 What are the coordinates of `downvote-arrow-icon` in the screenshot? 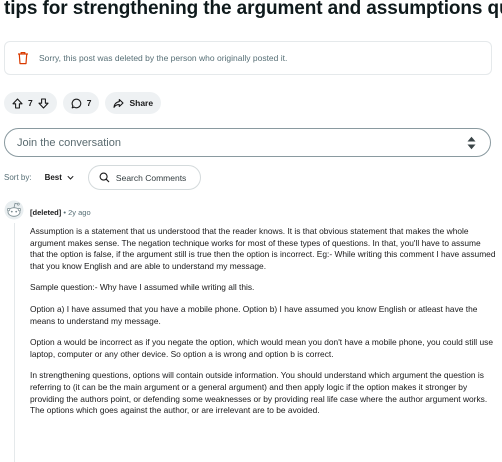 It's located at (43, 103).